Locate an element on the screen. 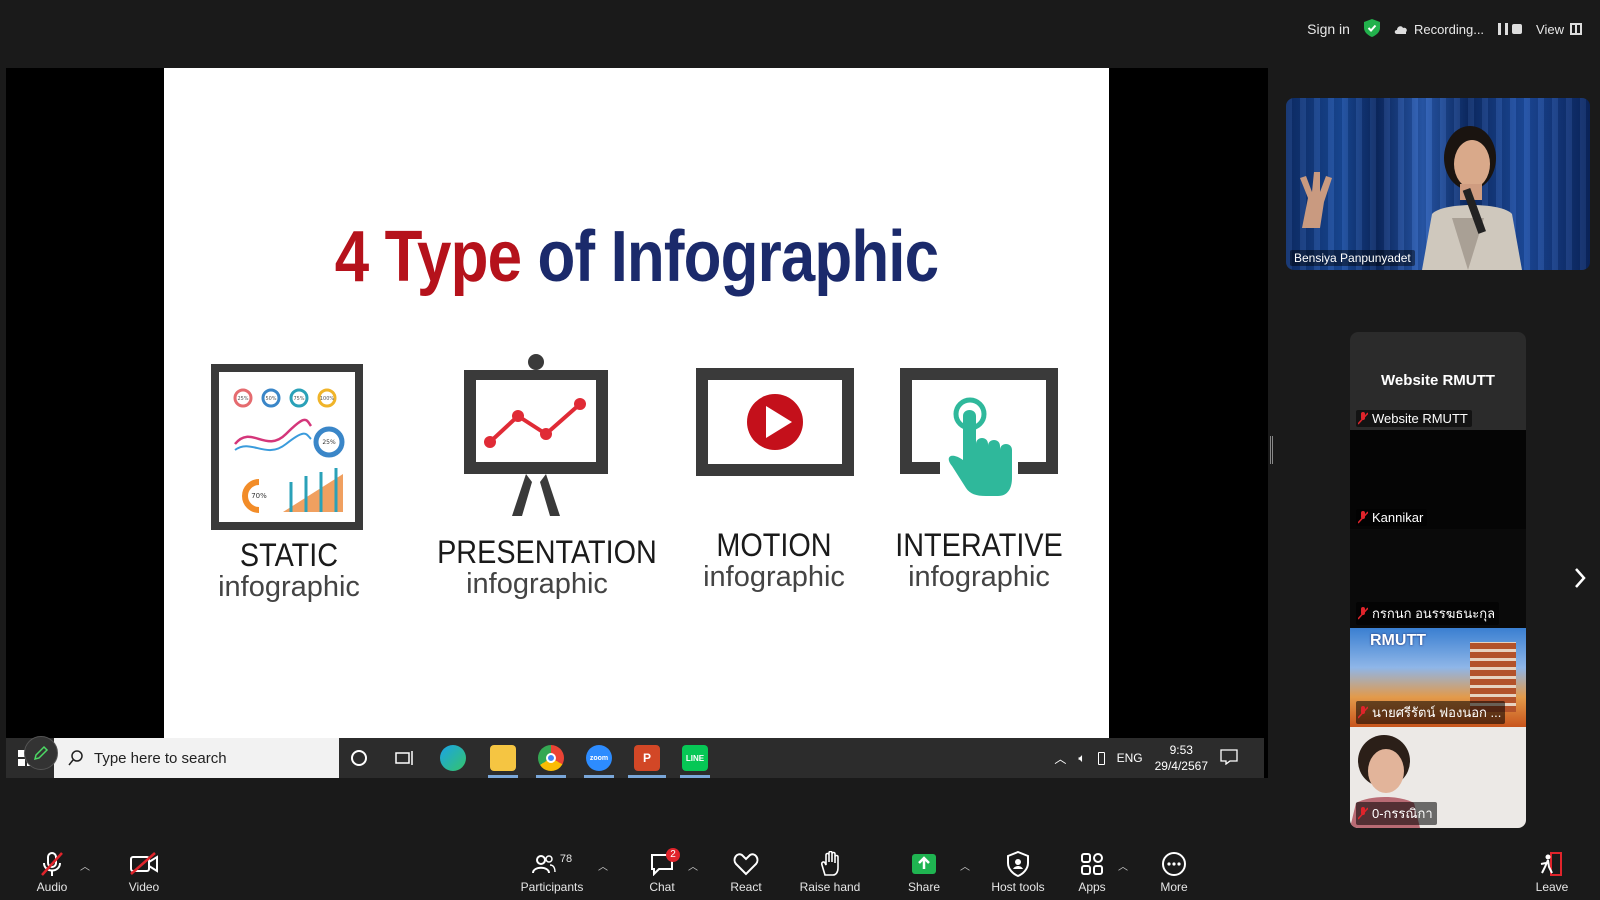 Image resolution: width=1600 pixels, height=900 pixels. video-off-icon is located at coordinates (144, 863).